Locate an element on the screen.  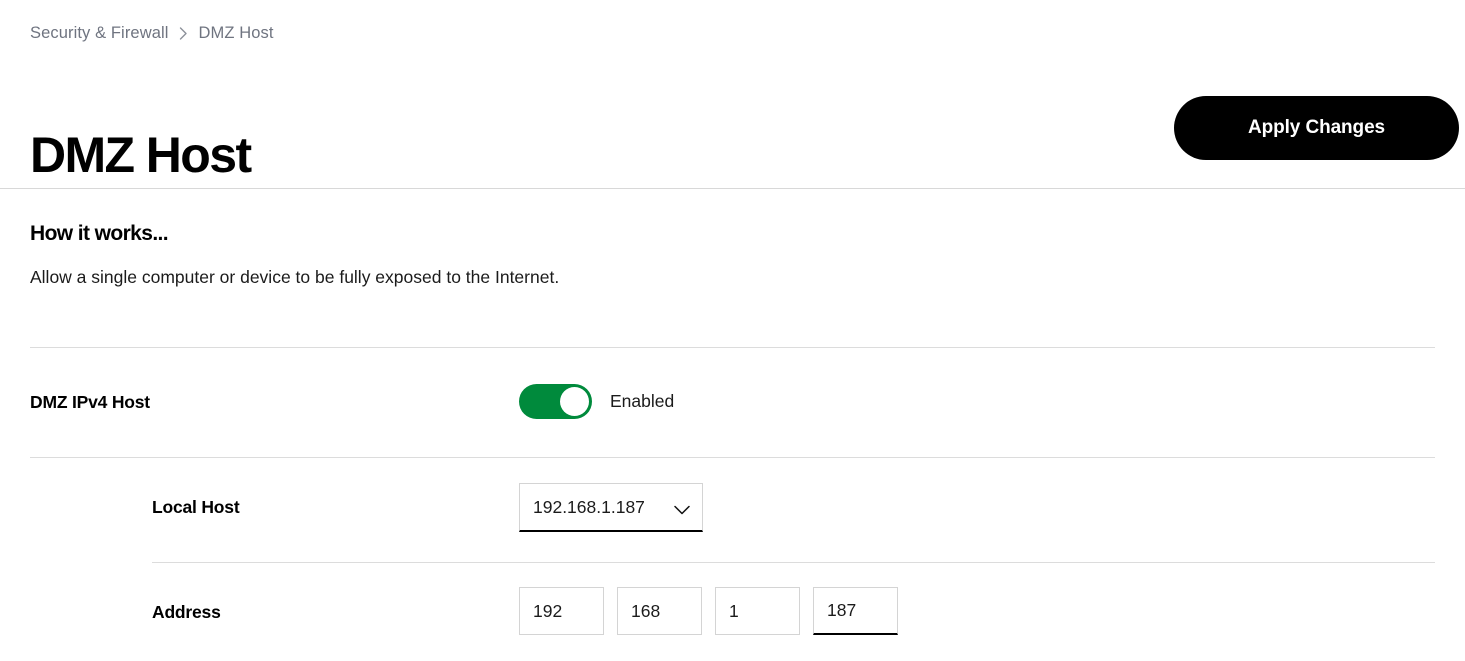
local-host-label: Local Host is located at coordinates (196, 507).